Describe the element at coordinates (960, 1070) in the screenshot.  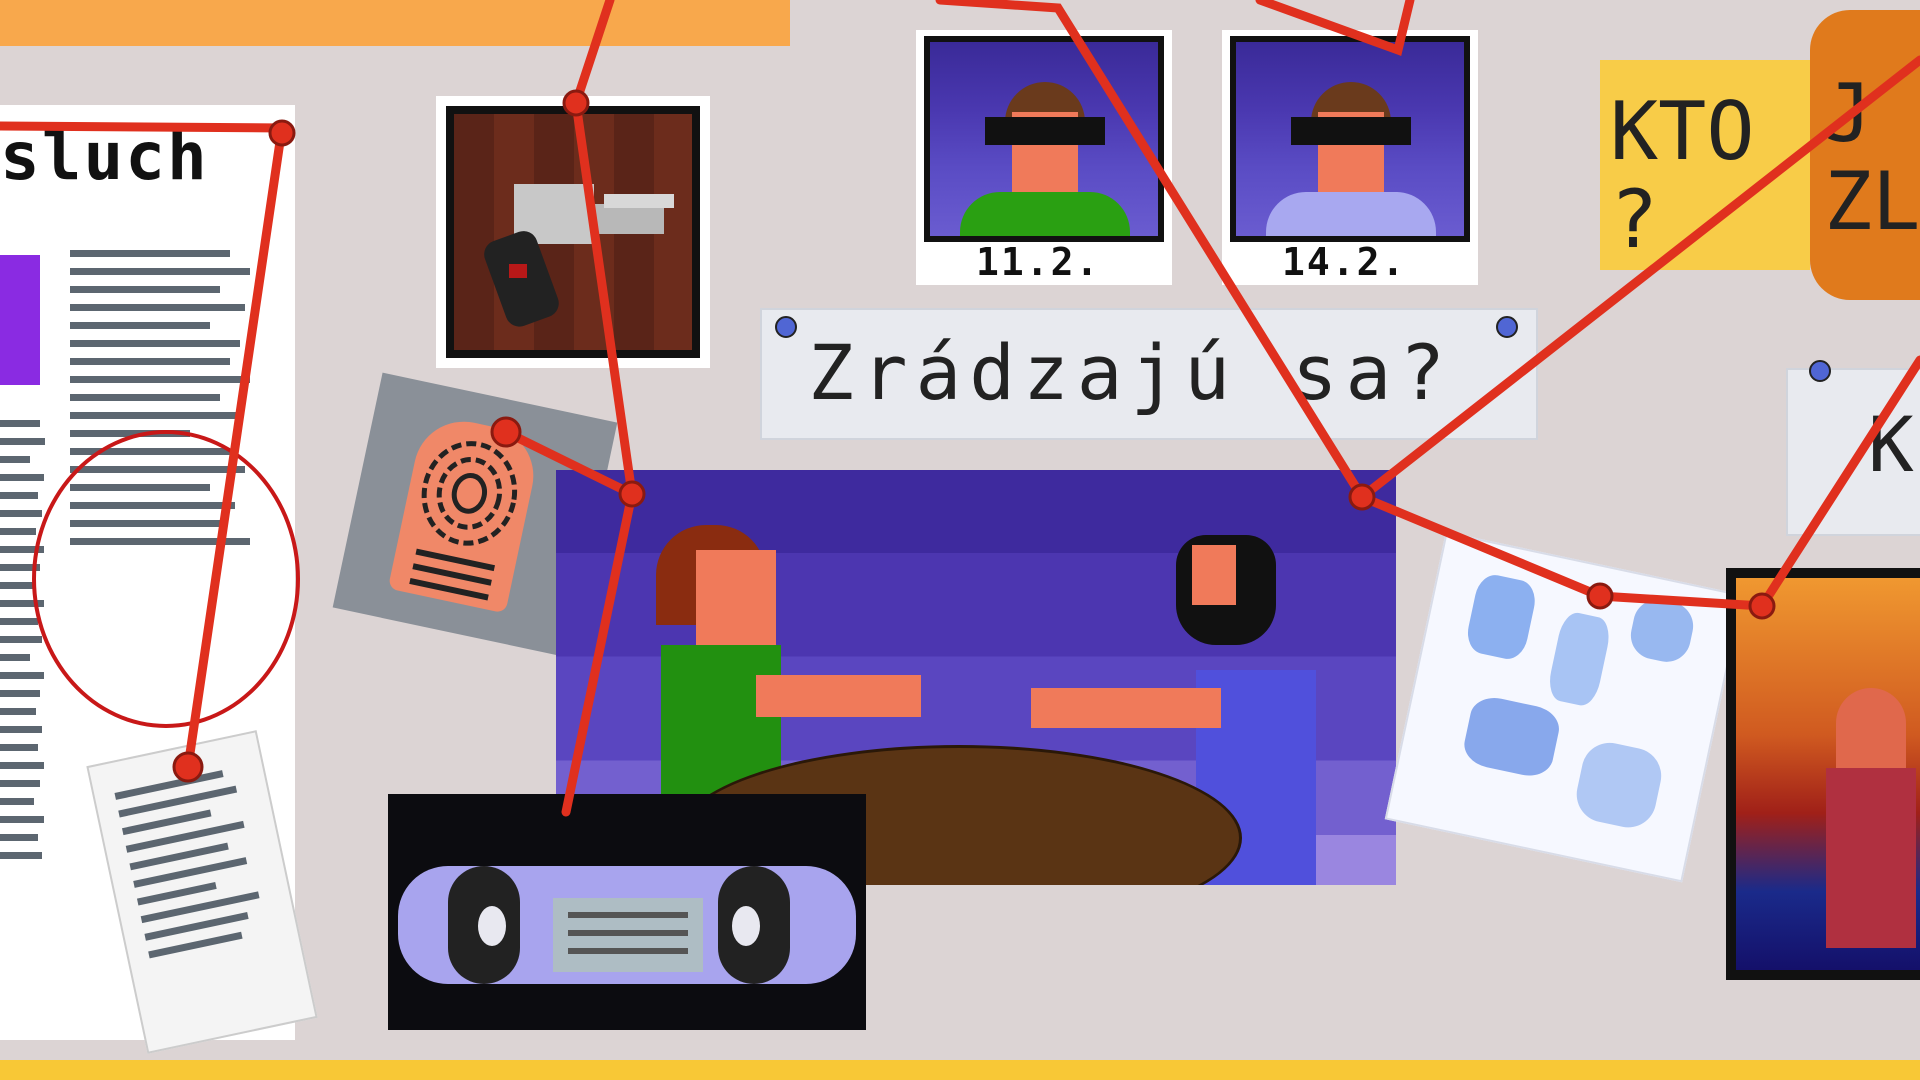
I see `bottom-rail` at that location.